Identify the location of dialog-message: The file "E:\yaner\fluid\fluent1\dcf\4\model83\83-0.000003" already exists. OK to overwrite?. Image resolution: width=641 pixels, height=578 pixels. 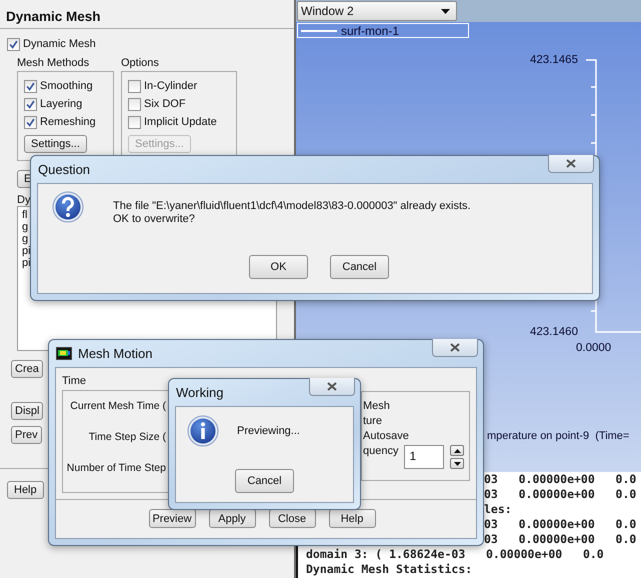
(292, 213).